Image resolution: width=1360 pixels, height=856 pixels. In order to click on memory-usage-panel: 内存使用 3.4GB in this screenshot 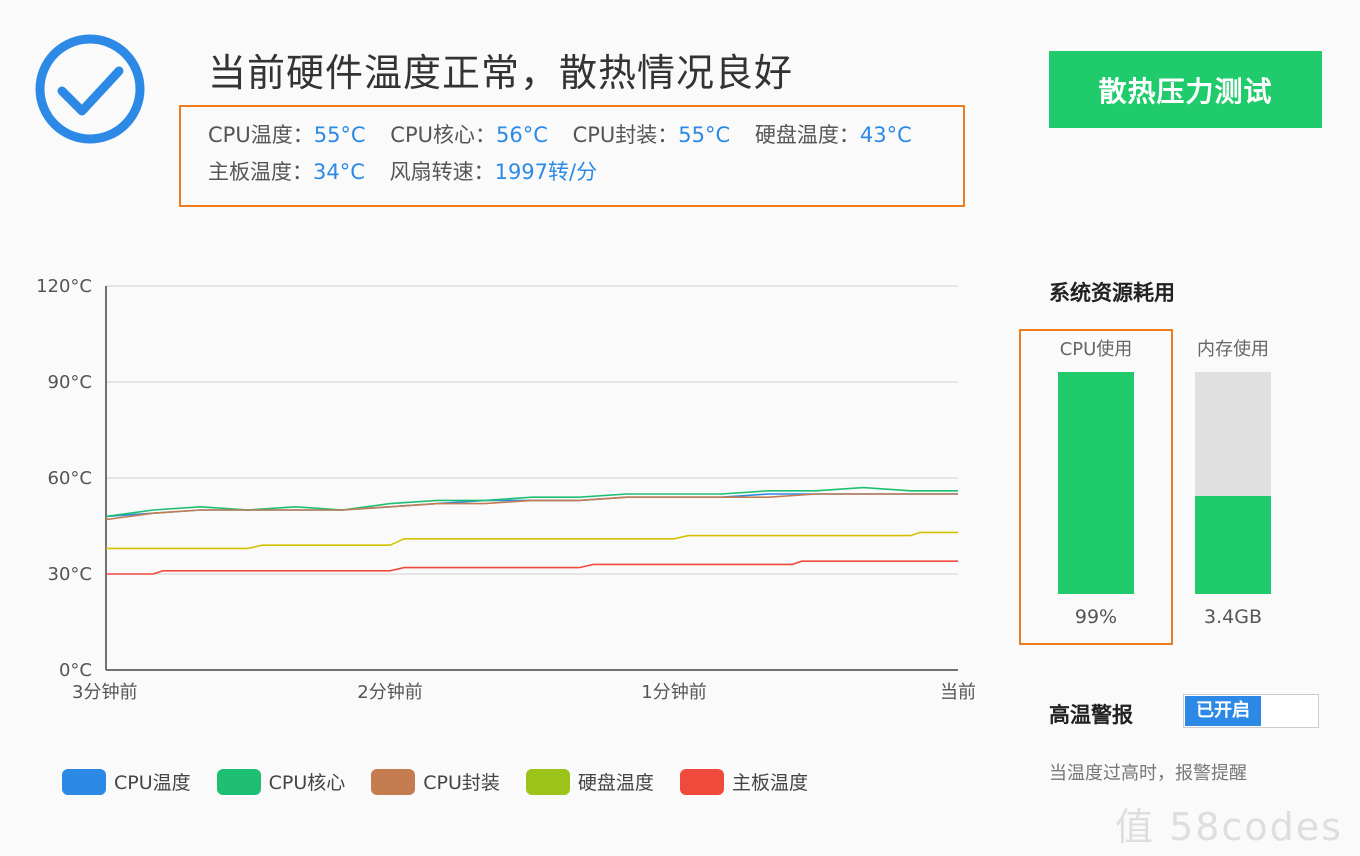, I will do `click(1233, 482)`.